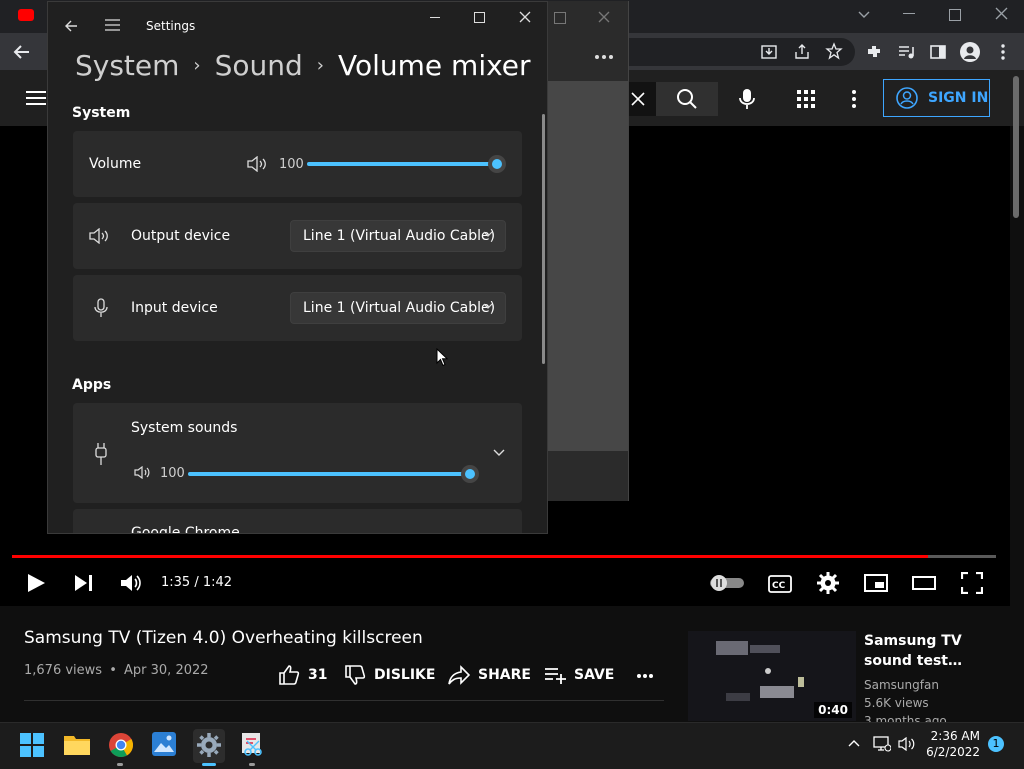  What do you see at coordinates (854, 99) in the screenshot?
I see `youtube-settings-menu-icon` at bounding box center [854, 99].